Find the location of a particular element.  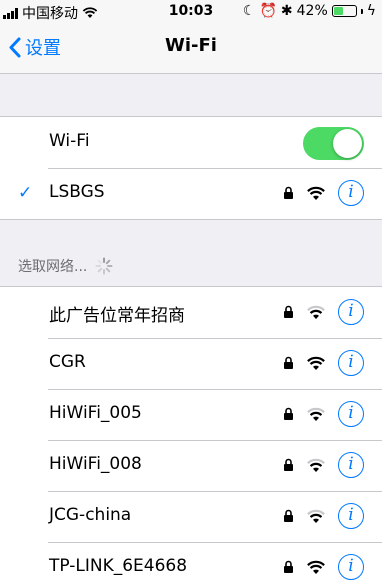

battery-fill is located at coordinates (338, 11).